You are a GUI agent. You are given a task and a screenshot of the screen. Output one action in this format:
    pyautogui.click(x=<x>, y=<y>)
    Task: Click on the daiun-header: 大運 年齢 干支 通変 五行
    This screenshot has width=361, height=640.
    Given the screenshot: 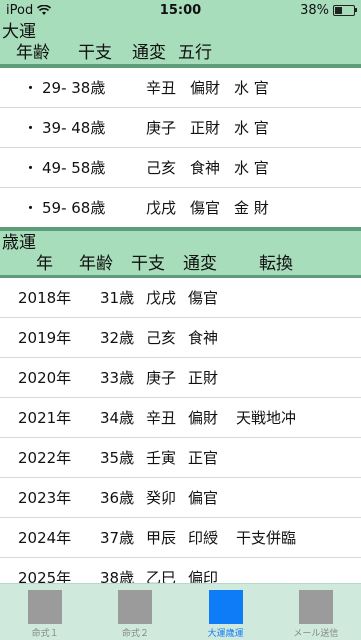 What is the action you would take?
    pyautogui.click(x=180, y=42)
    